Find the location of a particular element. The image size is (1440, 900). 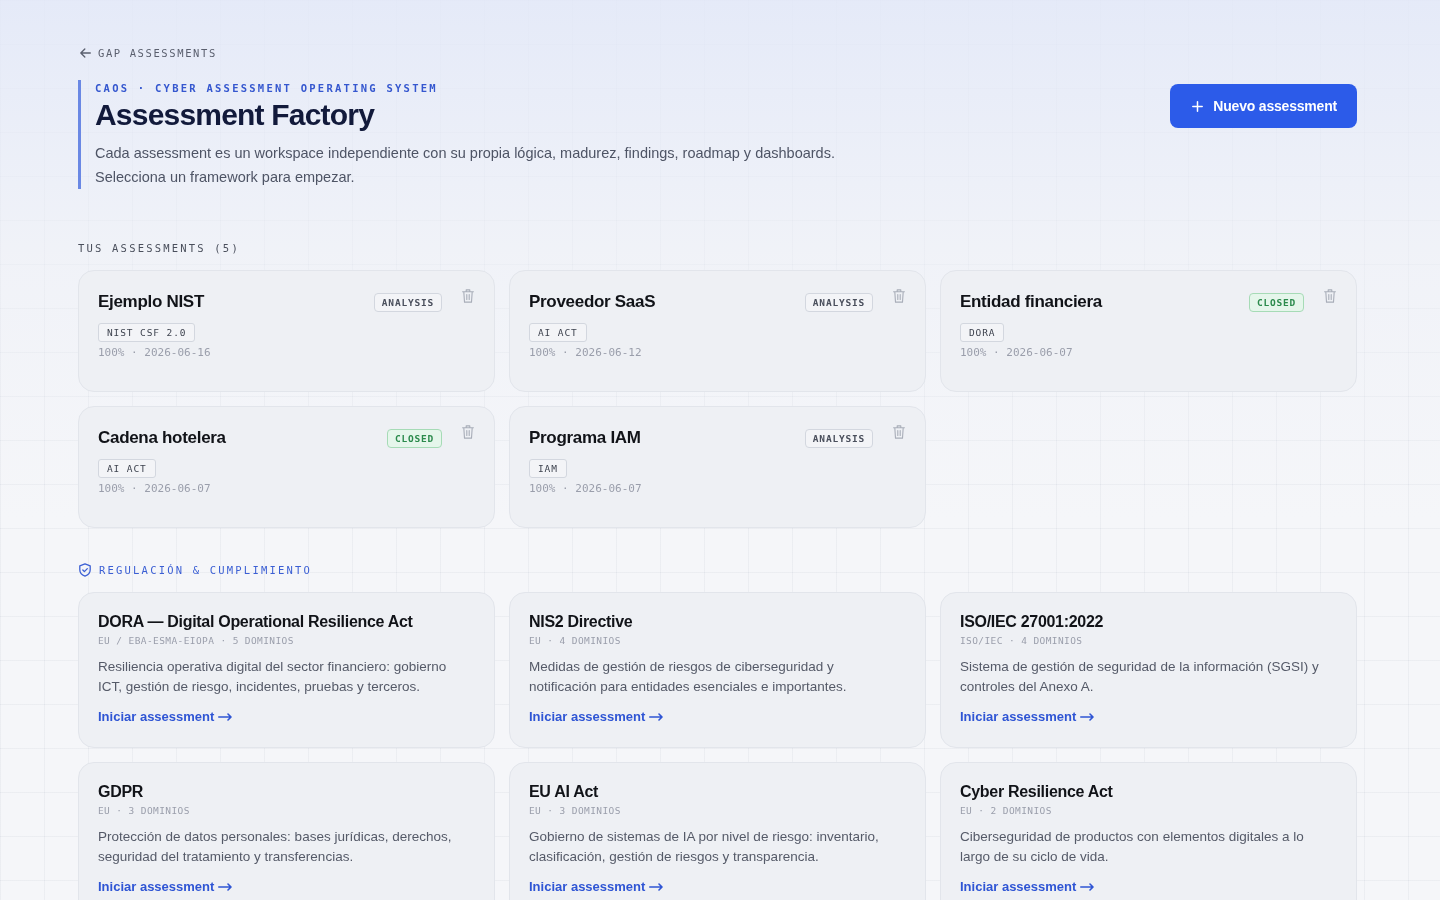

framework-title: NIS2 Directive is located at coordinates (581, 622).